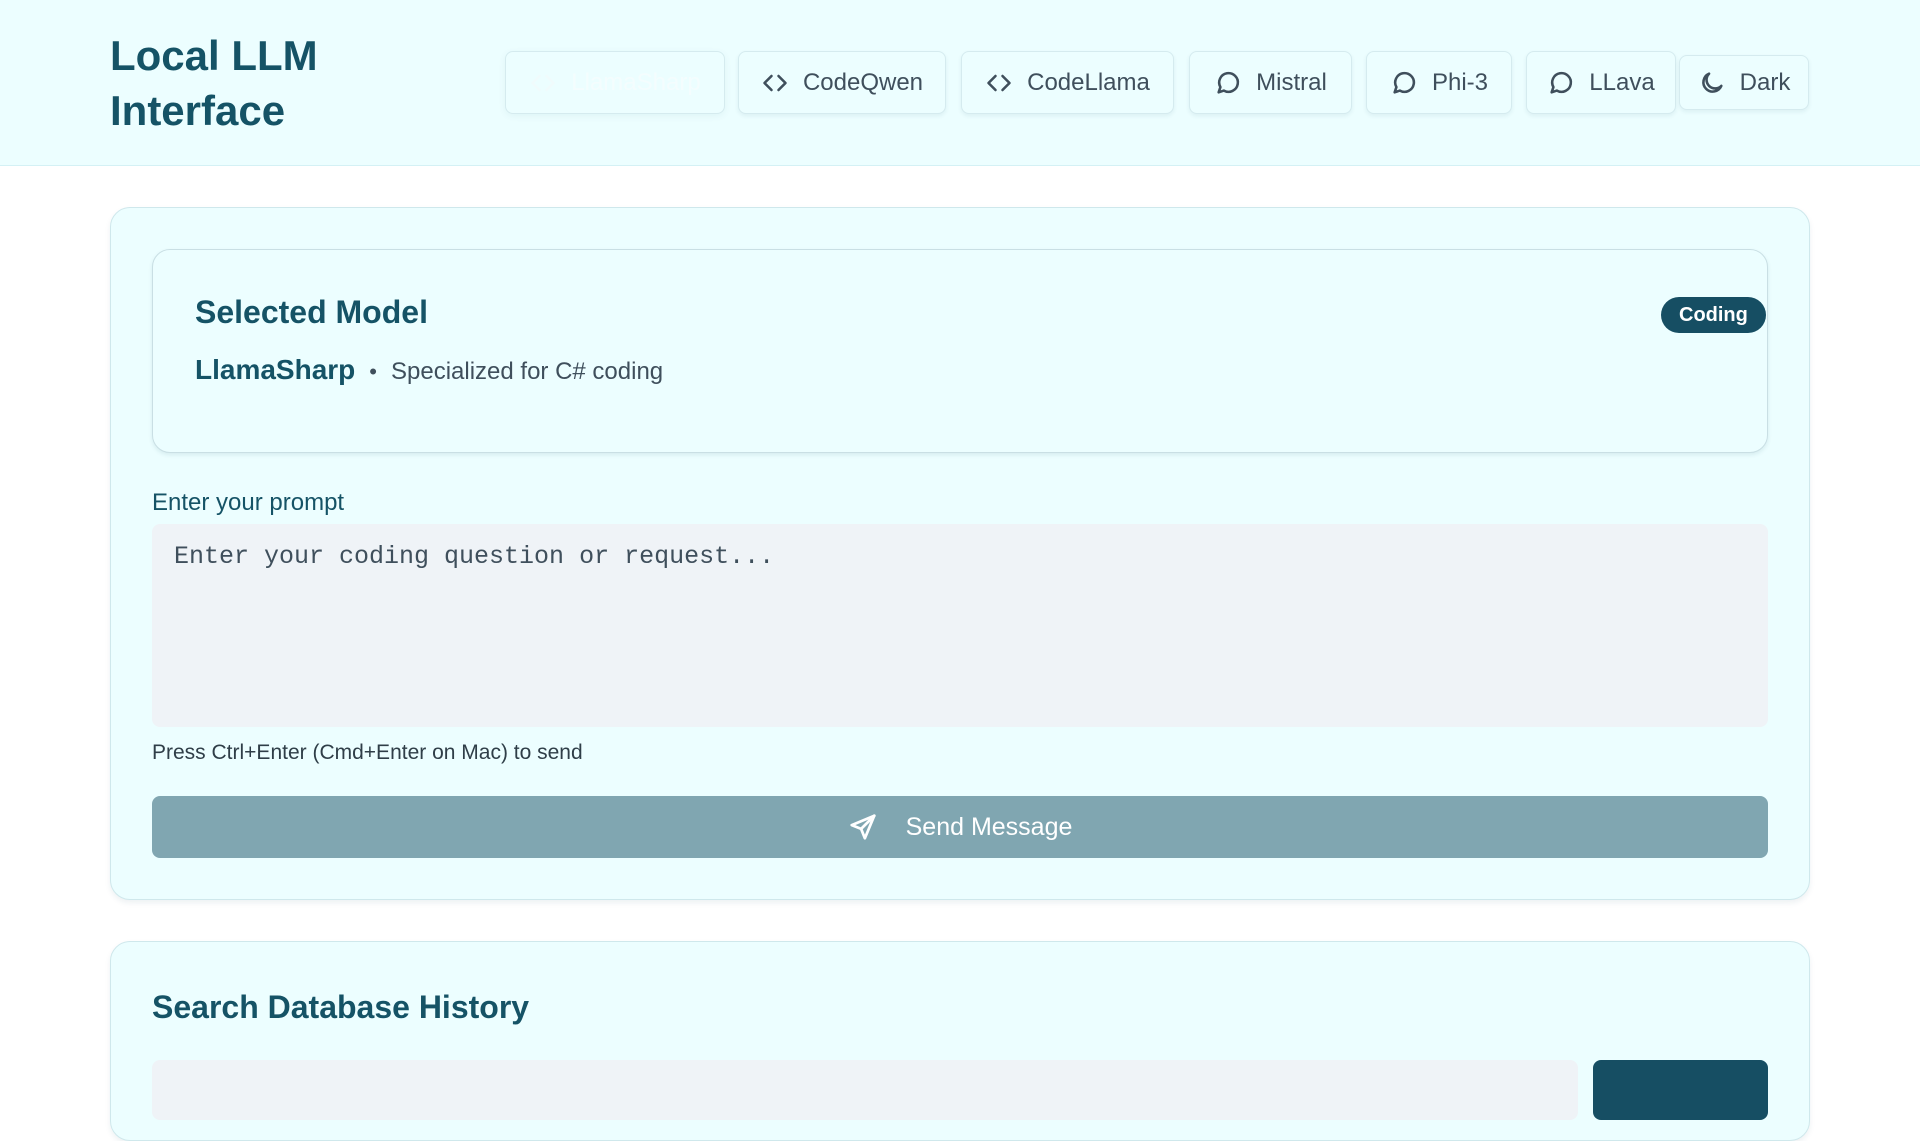 The image size is (1920, 1141). What do you see at coordinates (1713, 315) in the screenshot?
I see `model-category-badge: Coding` at bounding box center [1713, 315].